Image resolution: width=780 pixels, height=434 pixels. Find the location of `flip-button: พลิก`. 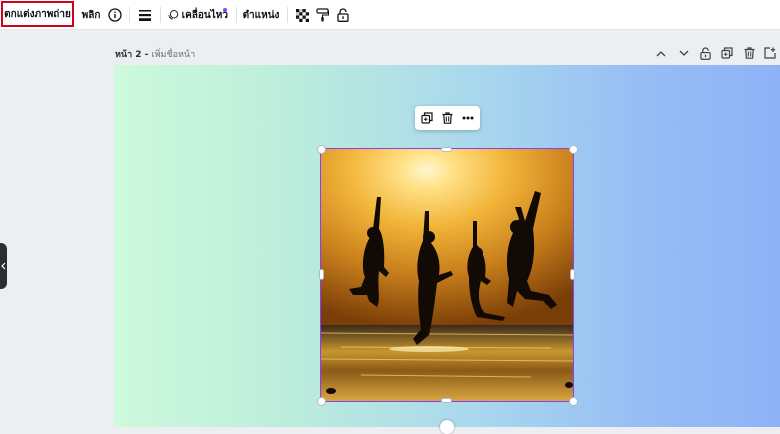

flip-button: พลิก is located at coordinates (91, 15).